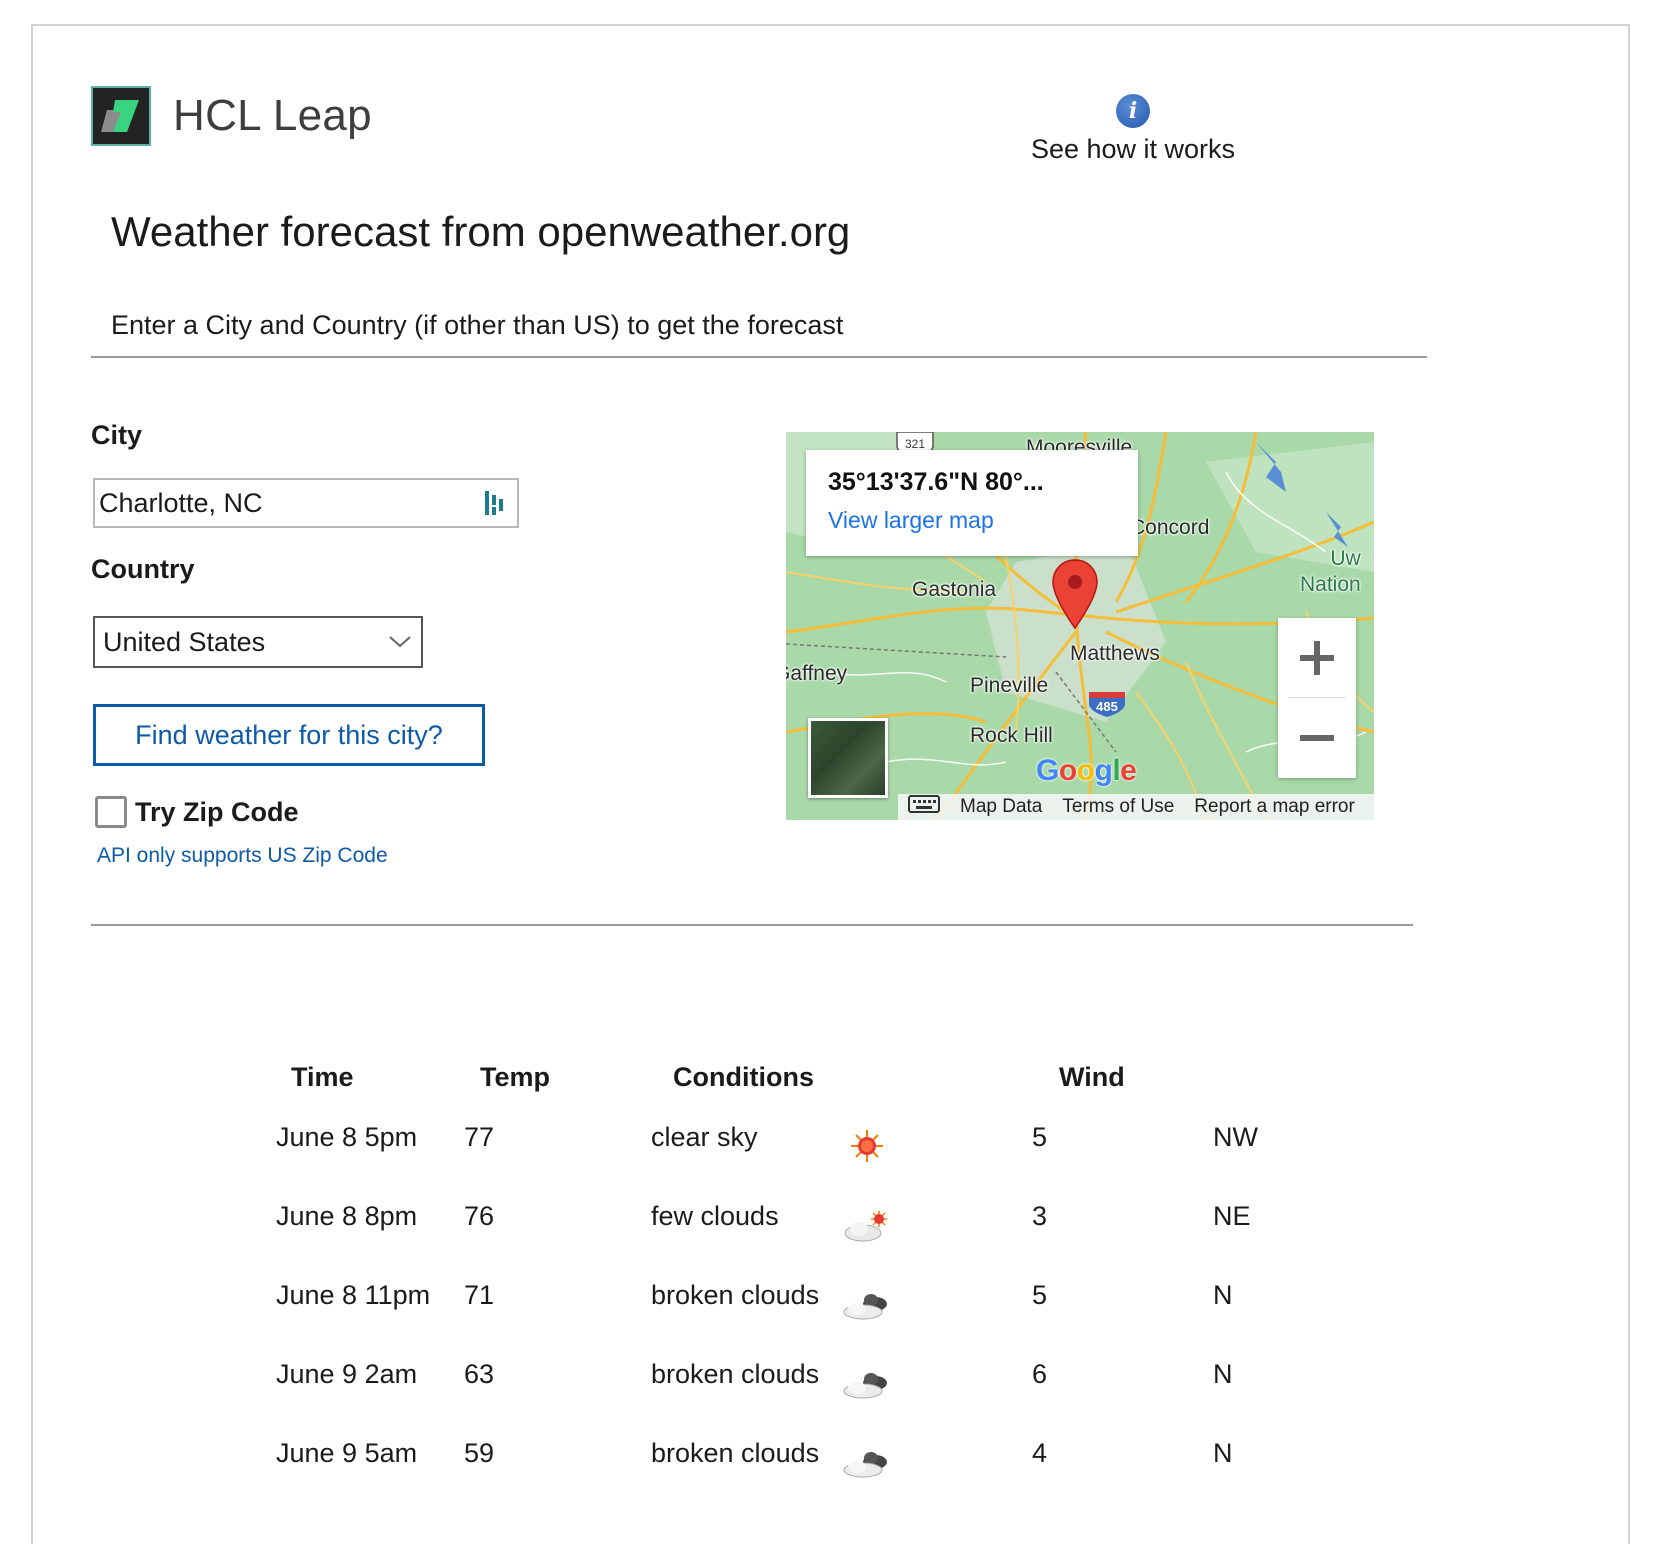 Image resolution: width=1662 pixels, height=1544 pixels. Describe the element at coordinates (347, 1374) in the screenshot. I see `cell-time: June 9 2am` at that location.